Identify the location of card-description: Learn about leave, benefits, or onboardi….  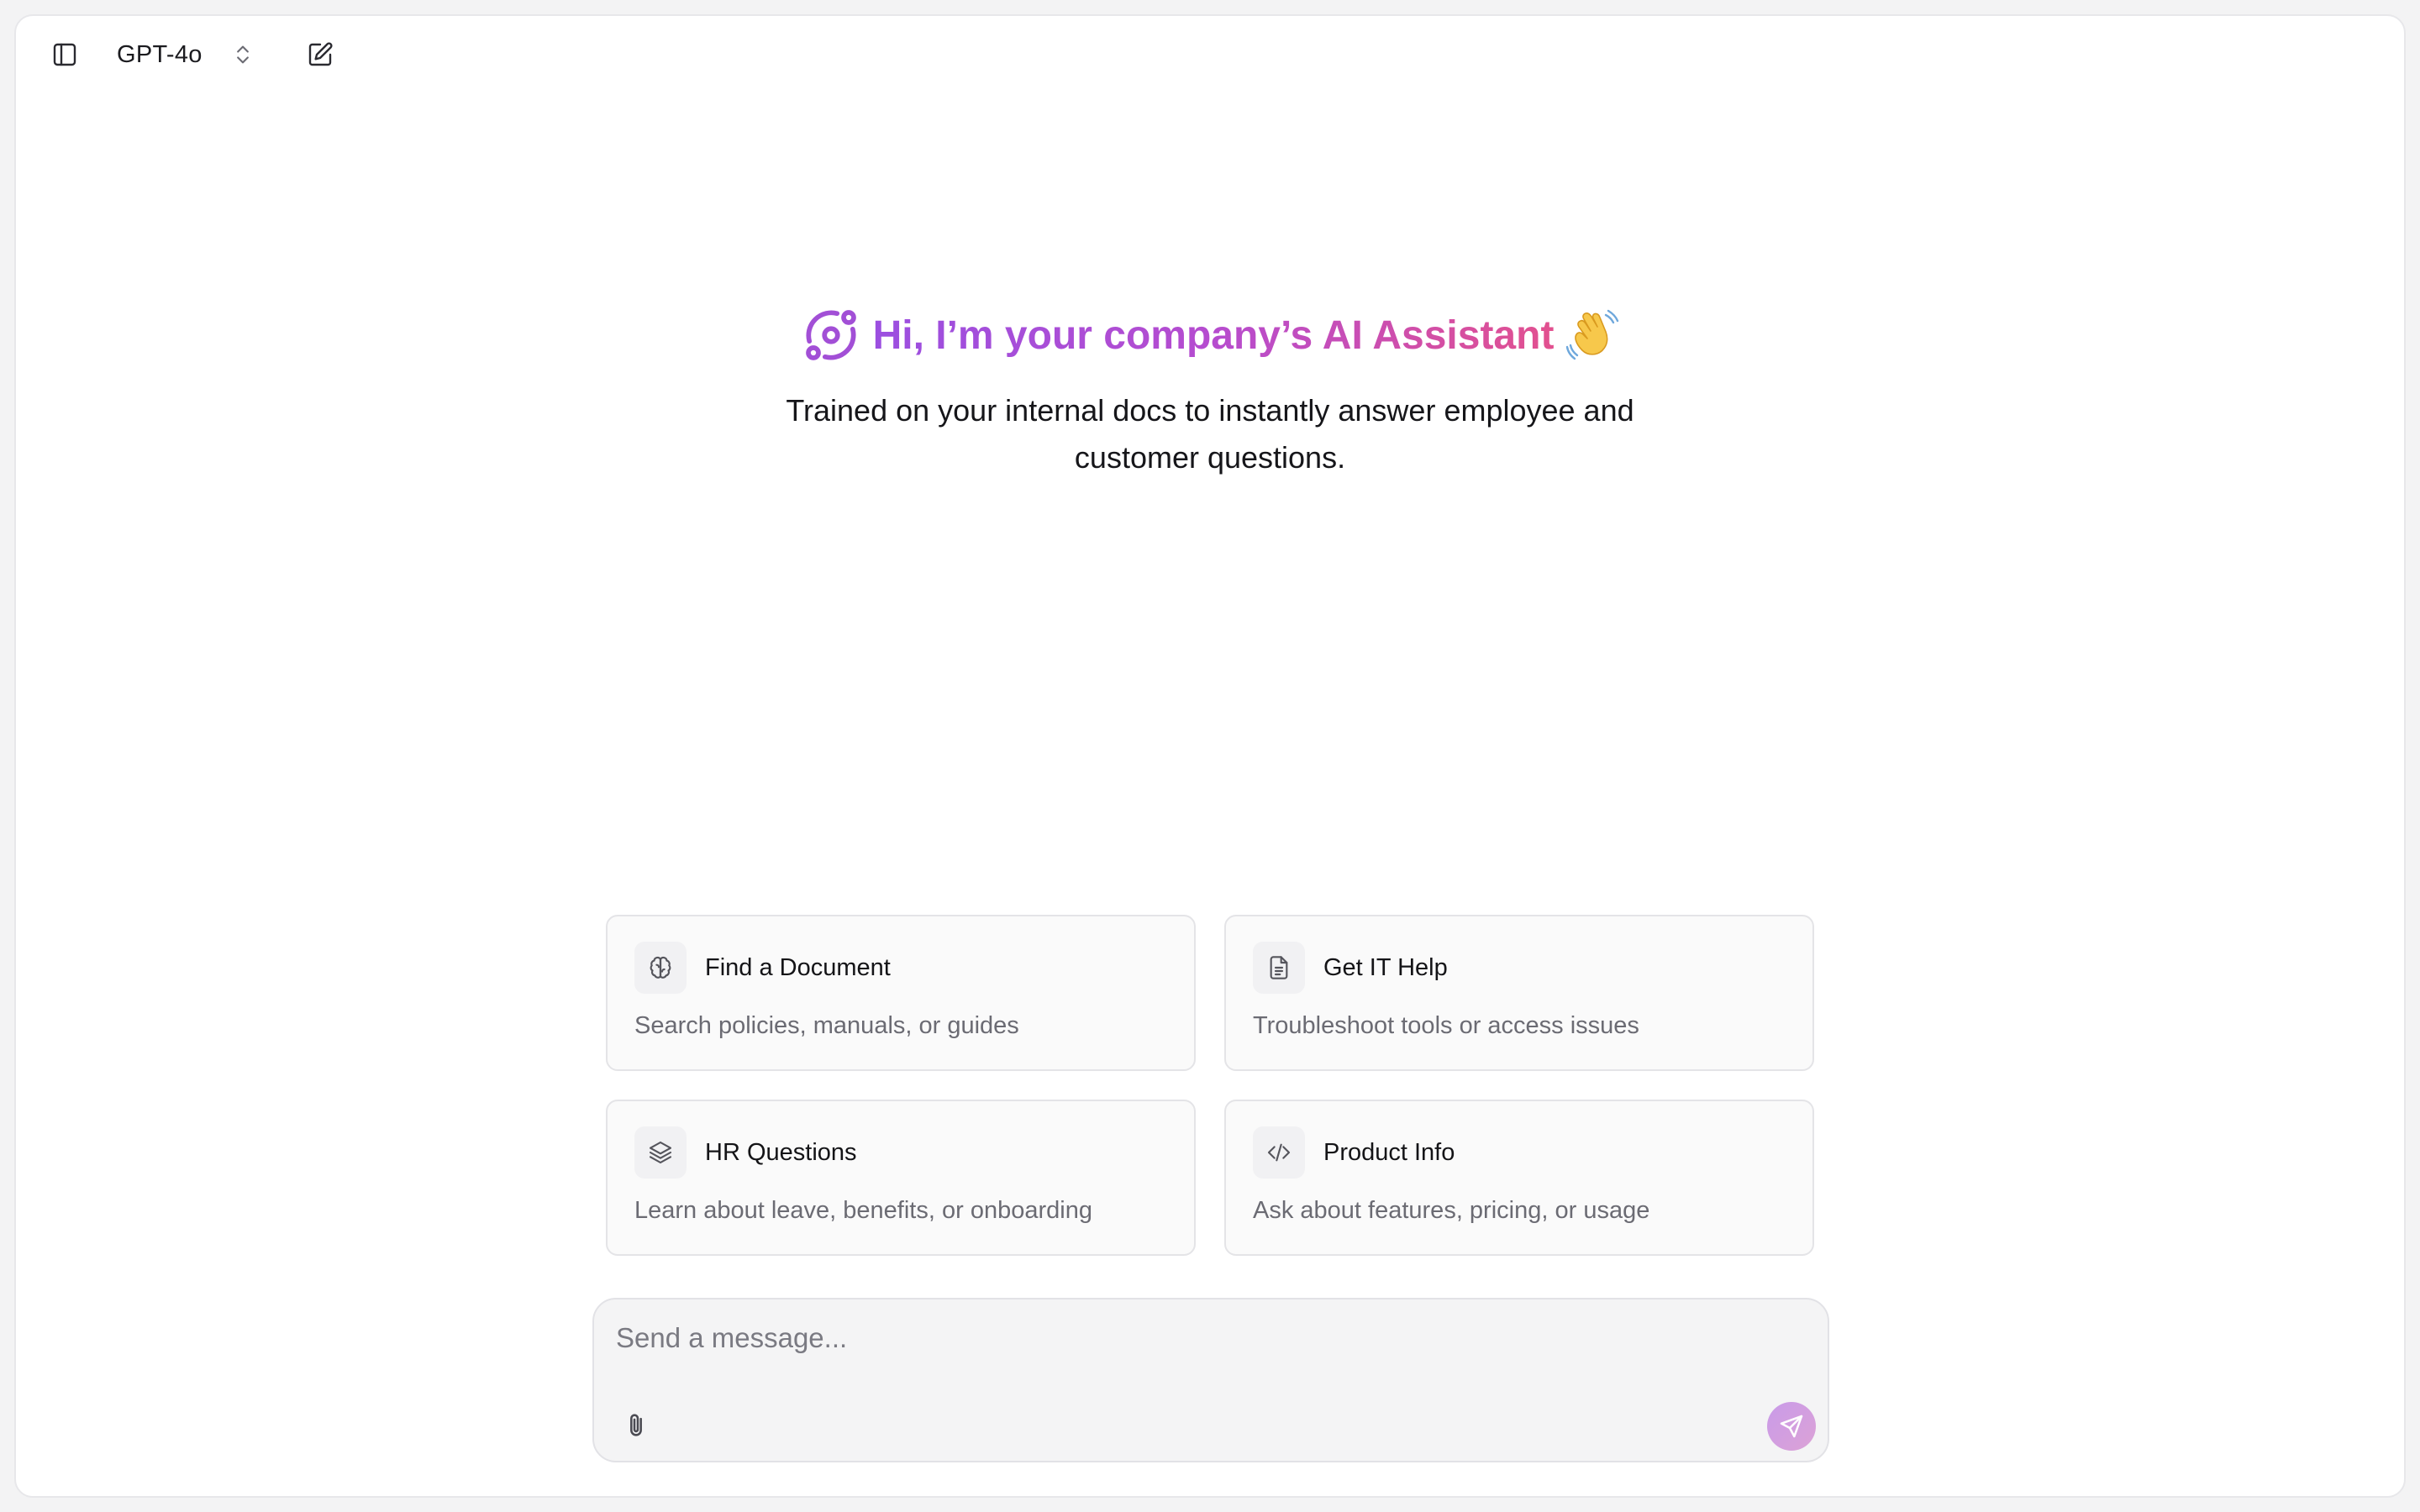
(863, 1210).